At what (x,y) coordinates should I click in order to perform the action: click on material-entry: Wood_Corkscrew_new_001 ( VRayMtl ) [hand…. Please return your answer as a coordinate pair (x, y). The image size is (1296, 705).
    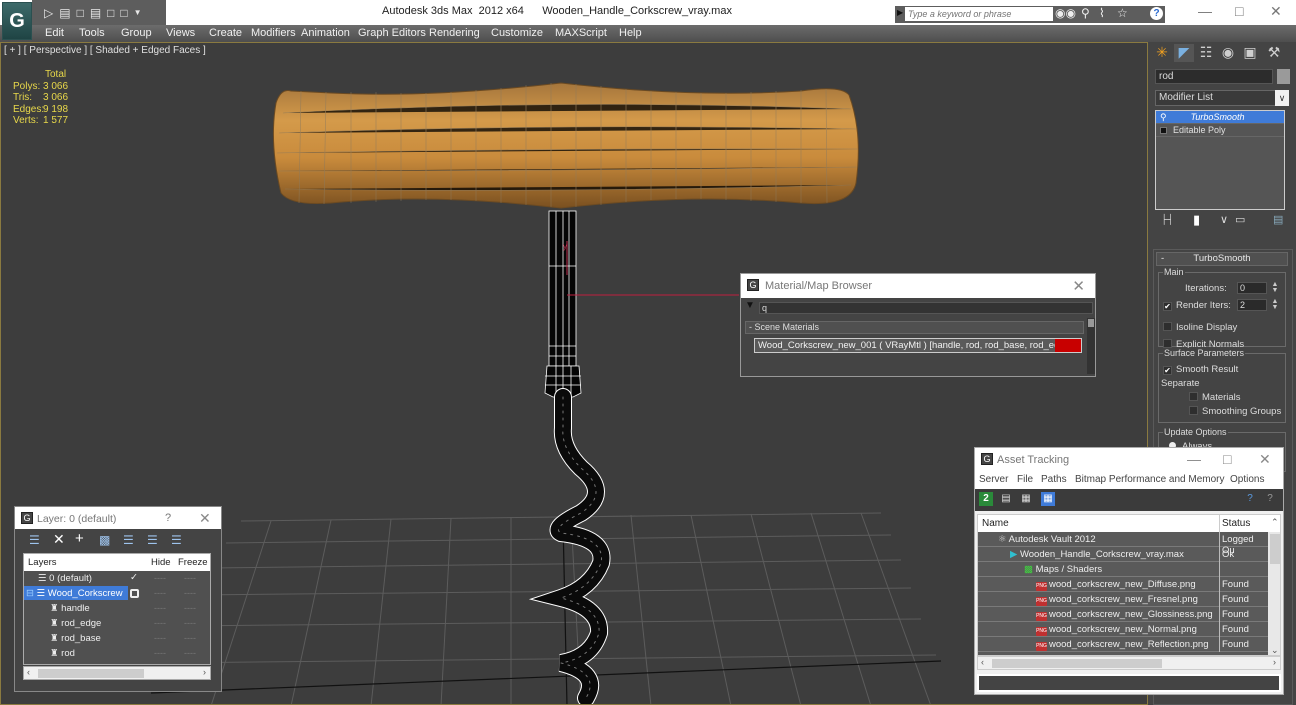
    Looking at the image, I should click on (918, 345).